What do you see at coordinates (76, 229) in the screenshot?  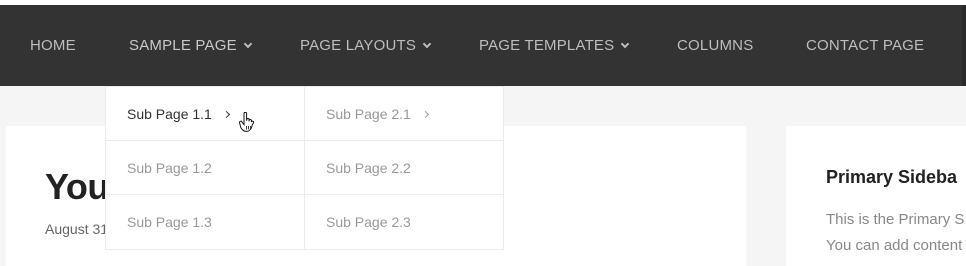 I see `post-date: August 31` at bounding box center [76, 229].